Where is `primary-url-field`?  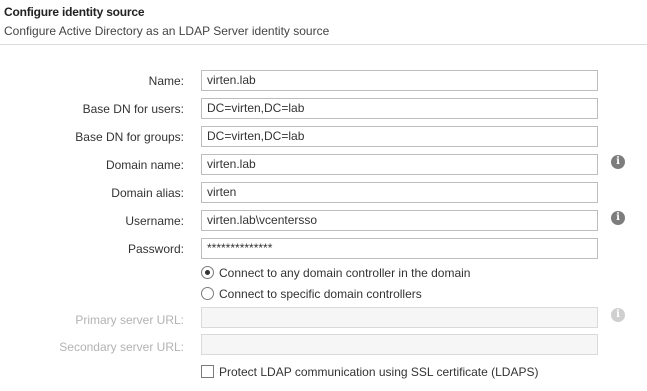 primary-url-field is located at coordinates (399, 317).